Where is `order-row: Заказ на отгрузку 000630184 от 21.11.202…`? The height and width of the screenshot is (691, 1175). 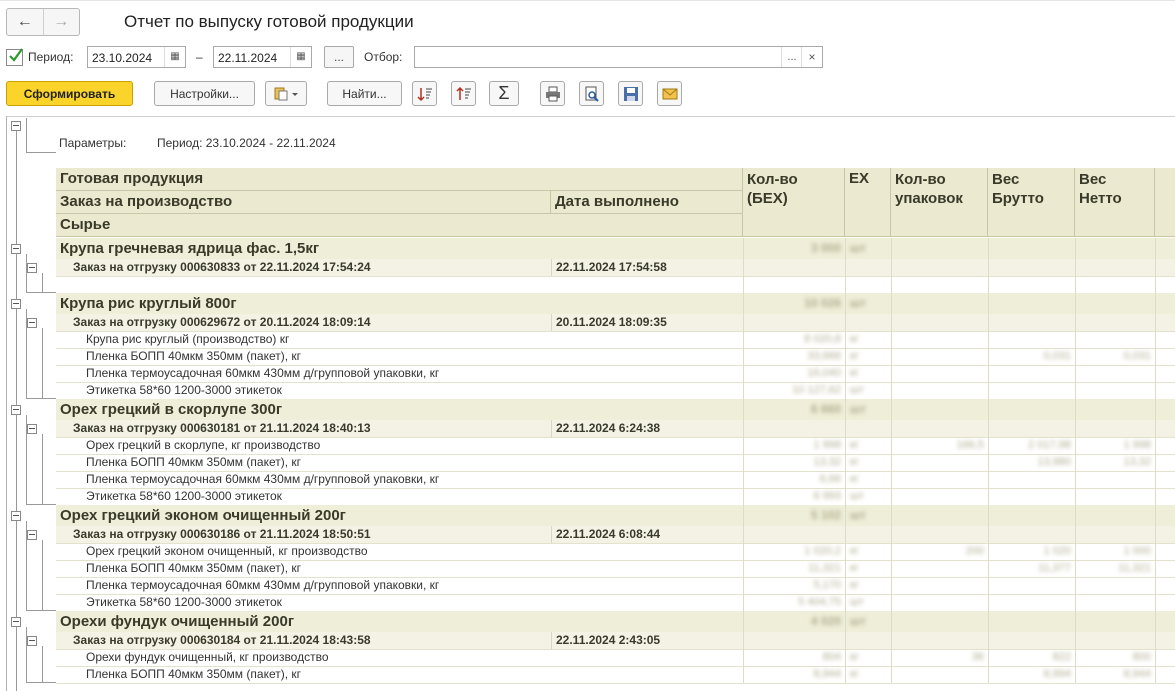
order-row: Заказ на отгрузку 000630184 от 21.11.202… is located at coordinates (615, 641).